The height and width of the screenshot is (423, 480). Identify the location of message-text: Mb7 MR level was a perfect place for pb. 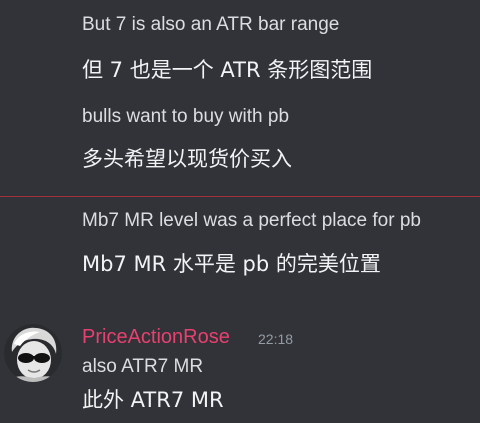
(251, 220).